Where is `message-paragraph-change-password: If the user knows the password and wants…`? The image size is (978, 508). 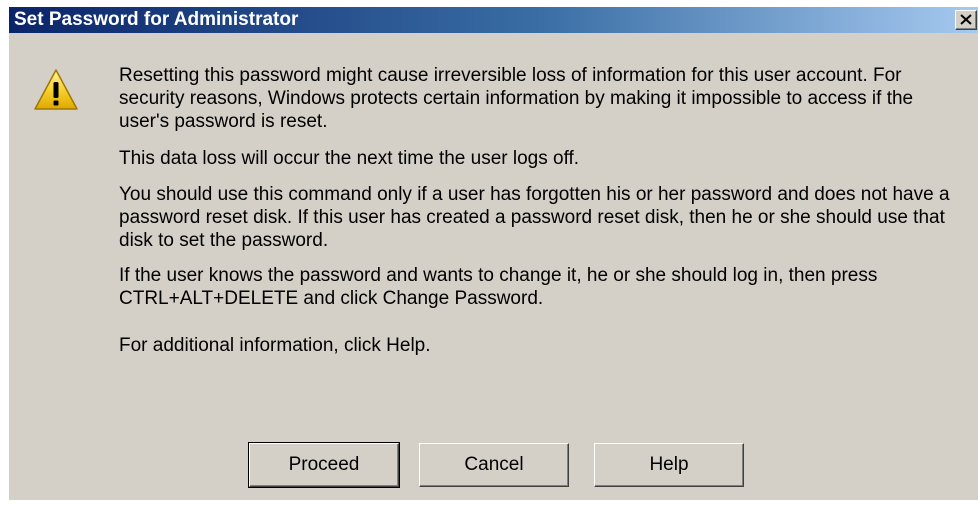
message-paragraph-change-password: If the user knows the password and wants… is located at coordinates (498, 287).